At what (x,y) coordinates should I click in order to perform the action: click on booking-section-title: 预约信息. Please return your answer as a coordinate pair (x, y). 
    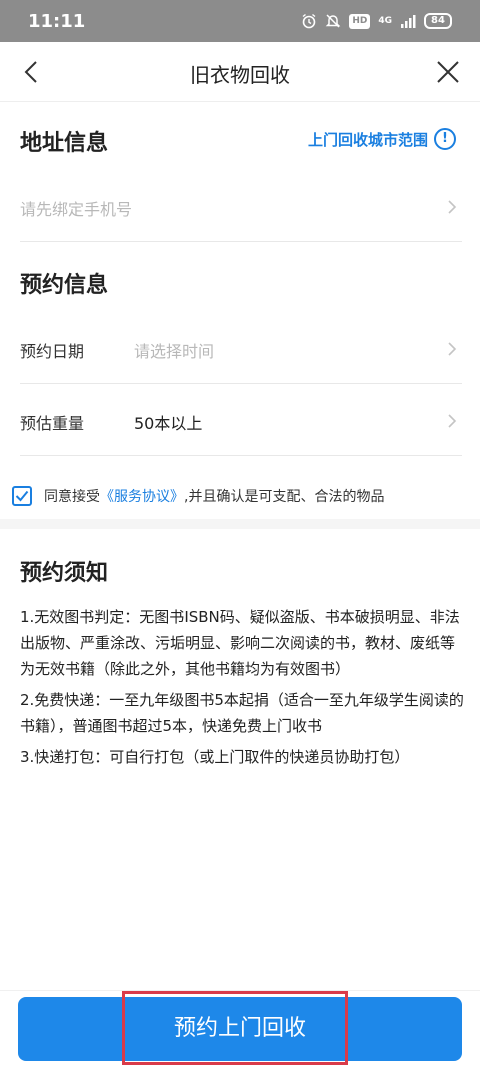
    Looking at the image, I should click on (64, 285).